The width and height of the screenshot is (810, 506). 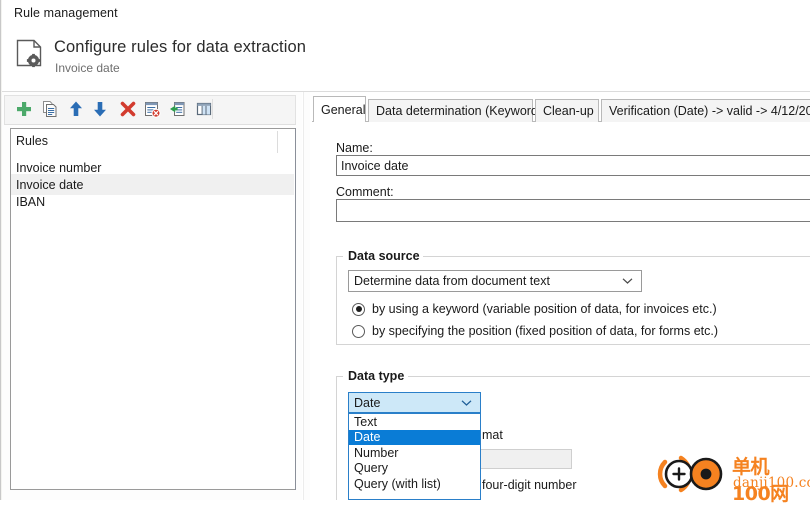 I want to click on import-button, so click(x=178, y=109).